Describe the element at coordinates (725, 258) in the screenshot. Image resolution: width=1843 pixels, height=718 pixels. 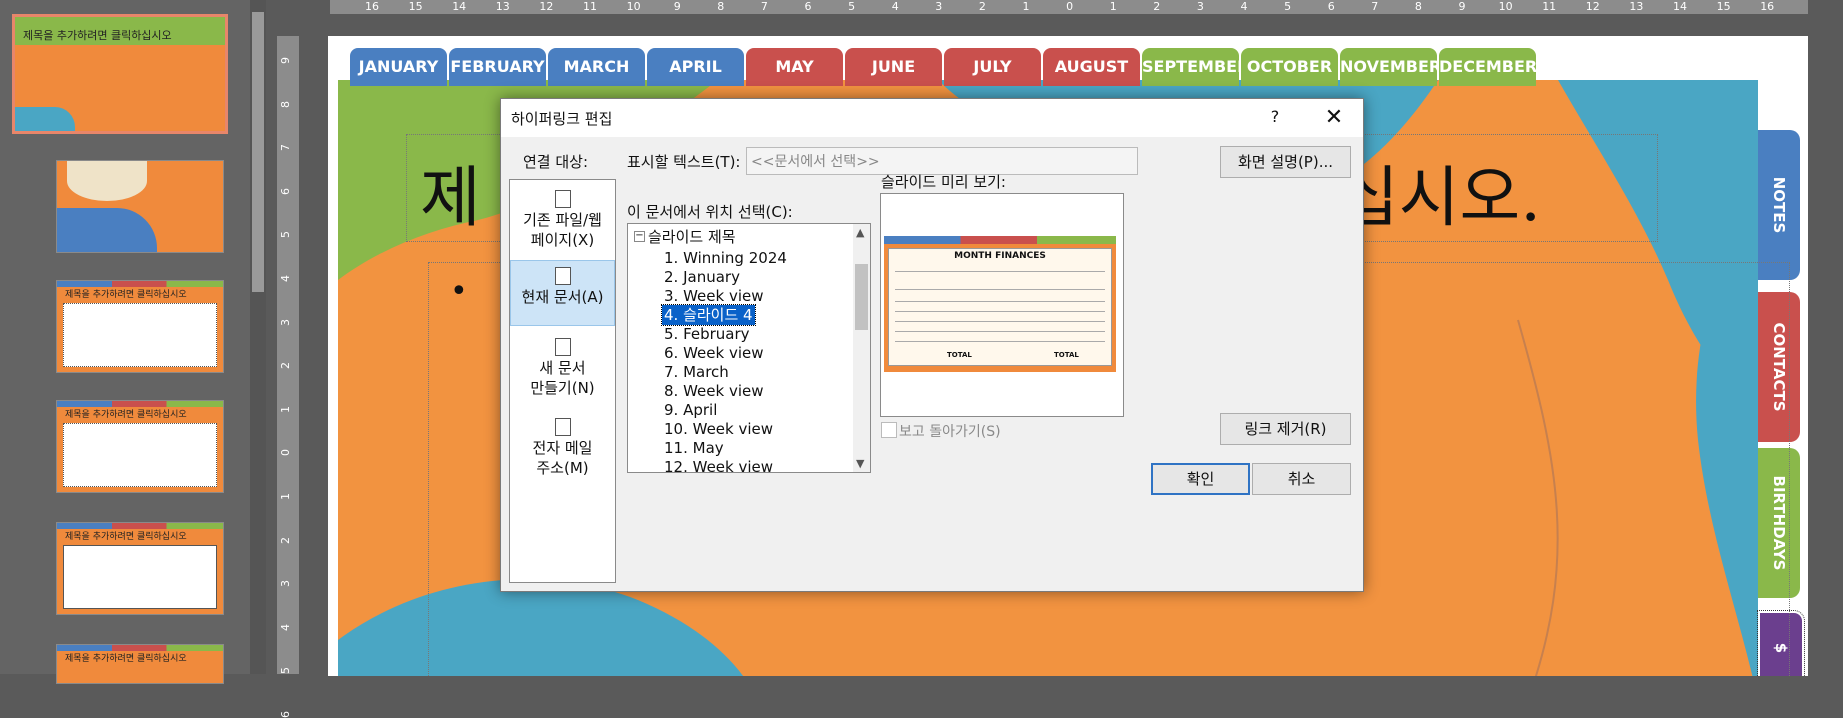
I see `tree-item-slide: 1. Winning 2024` at that location.